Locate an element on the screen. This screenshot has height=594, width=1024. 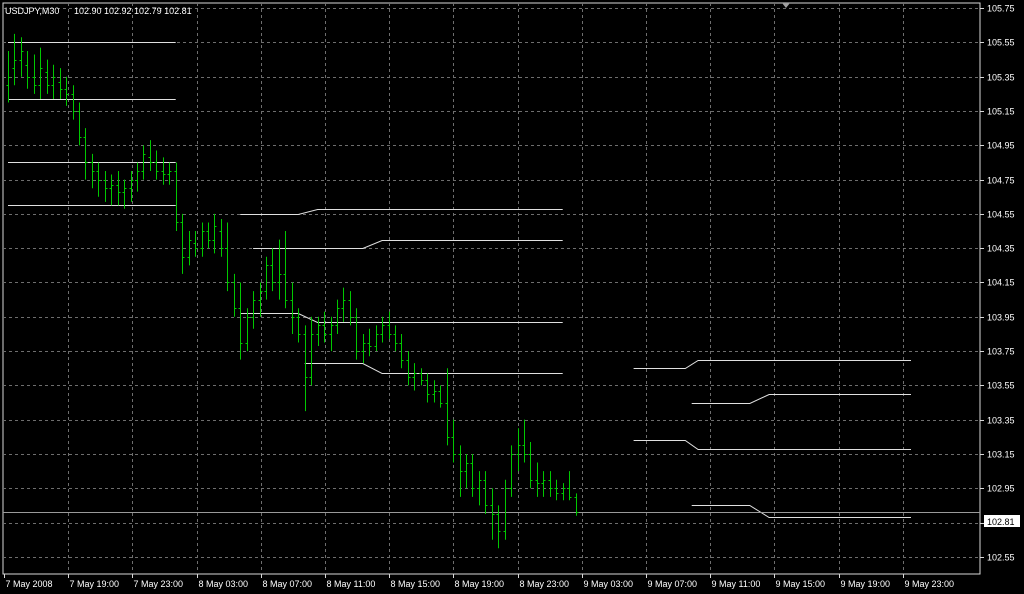
y-tick-label: 104.75 is located at coordinates (1001, 181).